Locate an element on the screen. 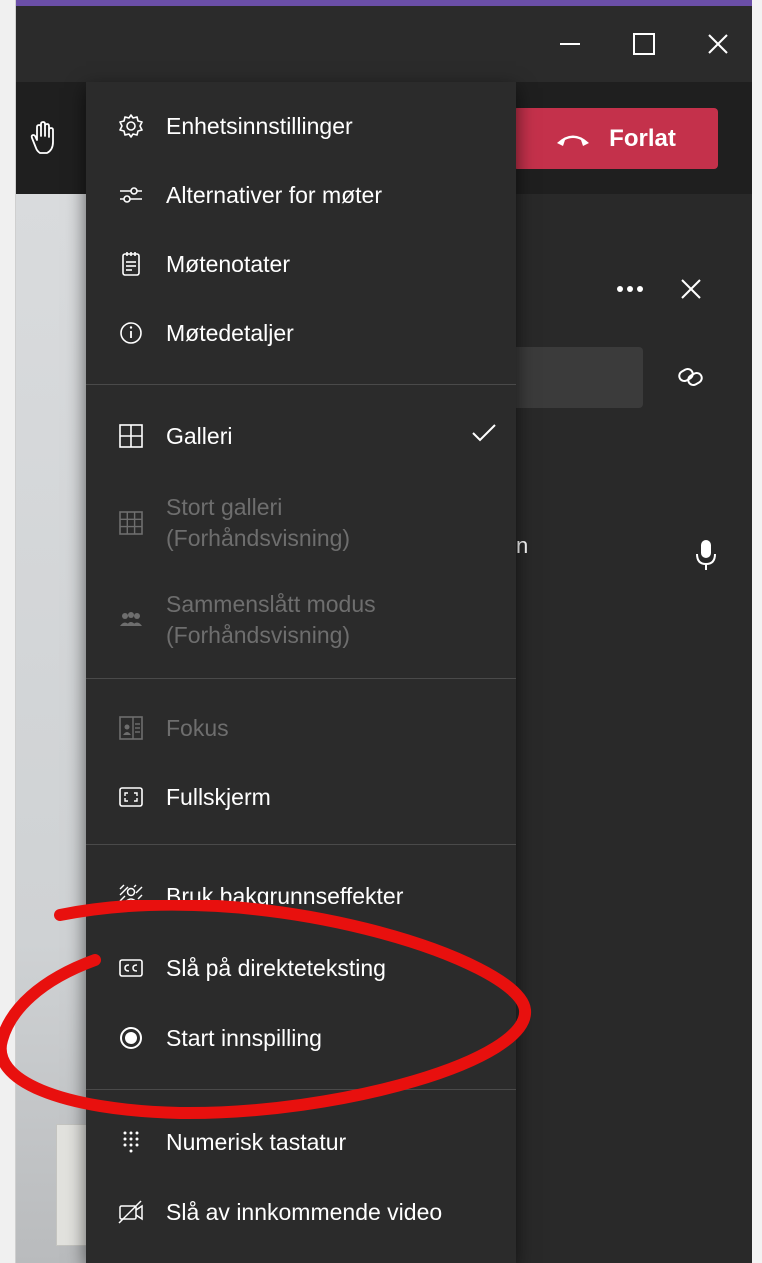  menu-item-label: Alternativer for møter is located at coordinates (274, 194).